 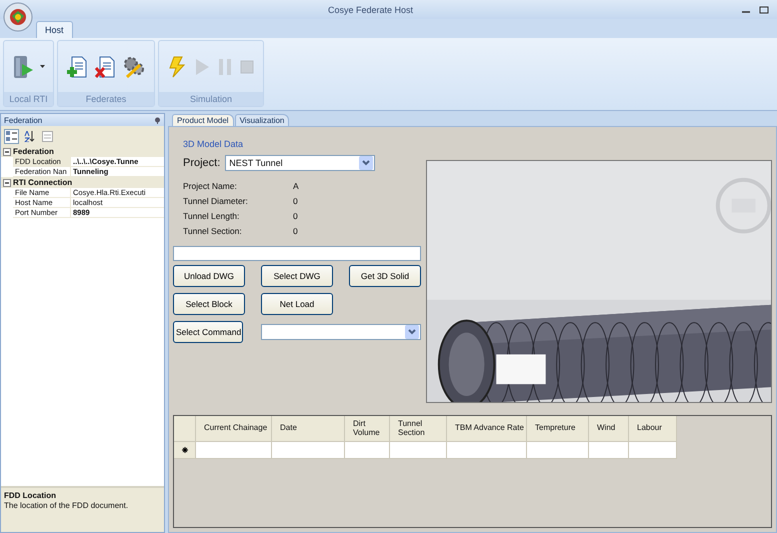 What do you see at coordinates (262, 120) in the screenshot?
I see `tab: Visualization` at bounding box center [262, 120].